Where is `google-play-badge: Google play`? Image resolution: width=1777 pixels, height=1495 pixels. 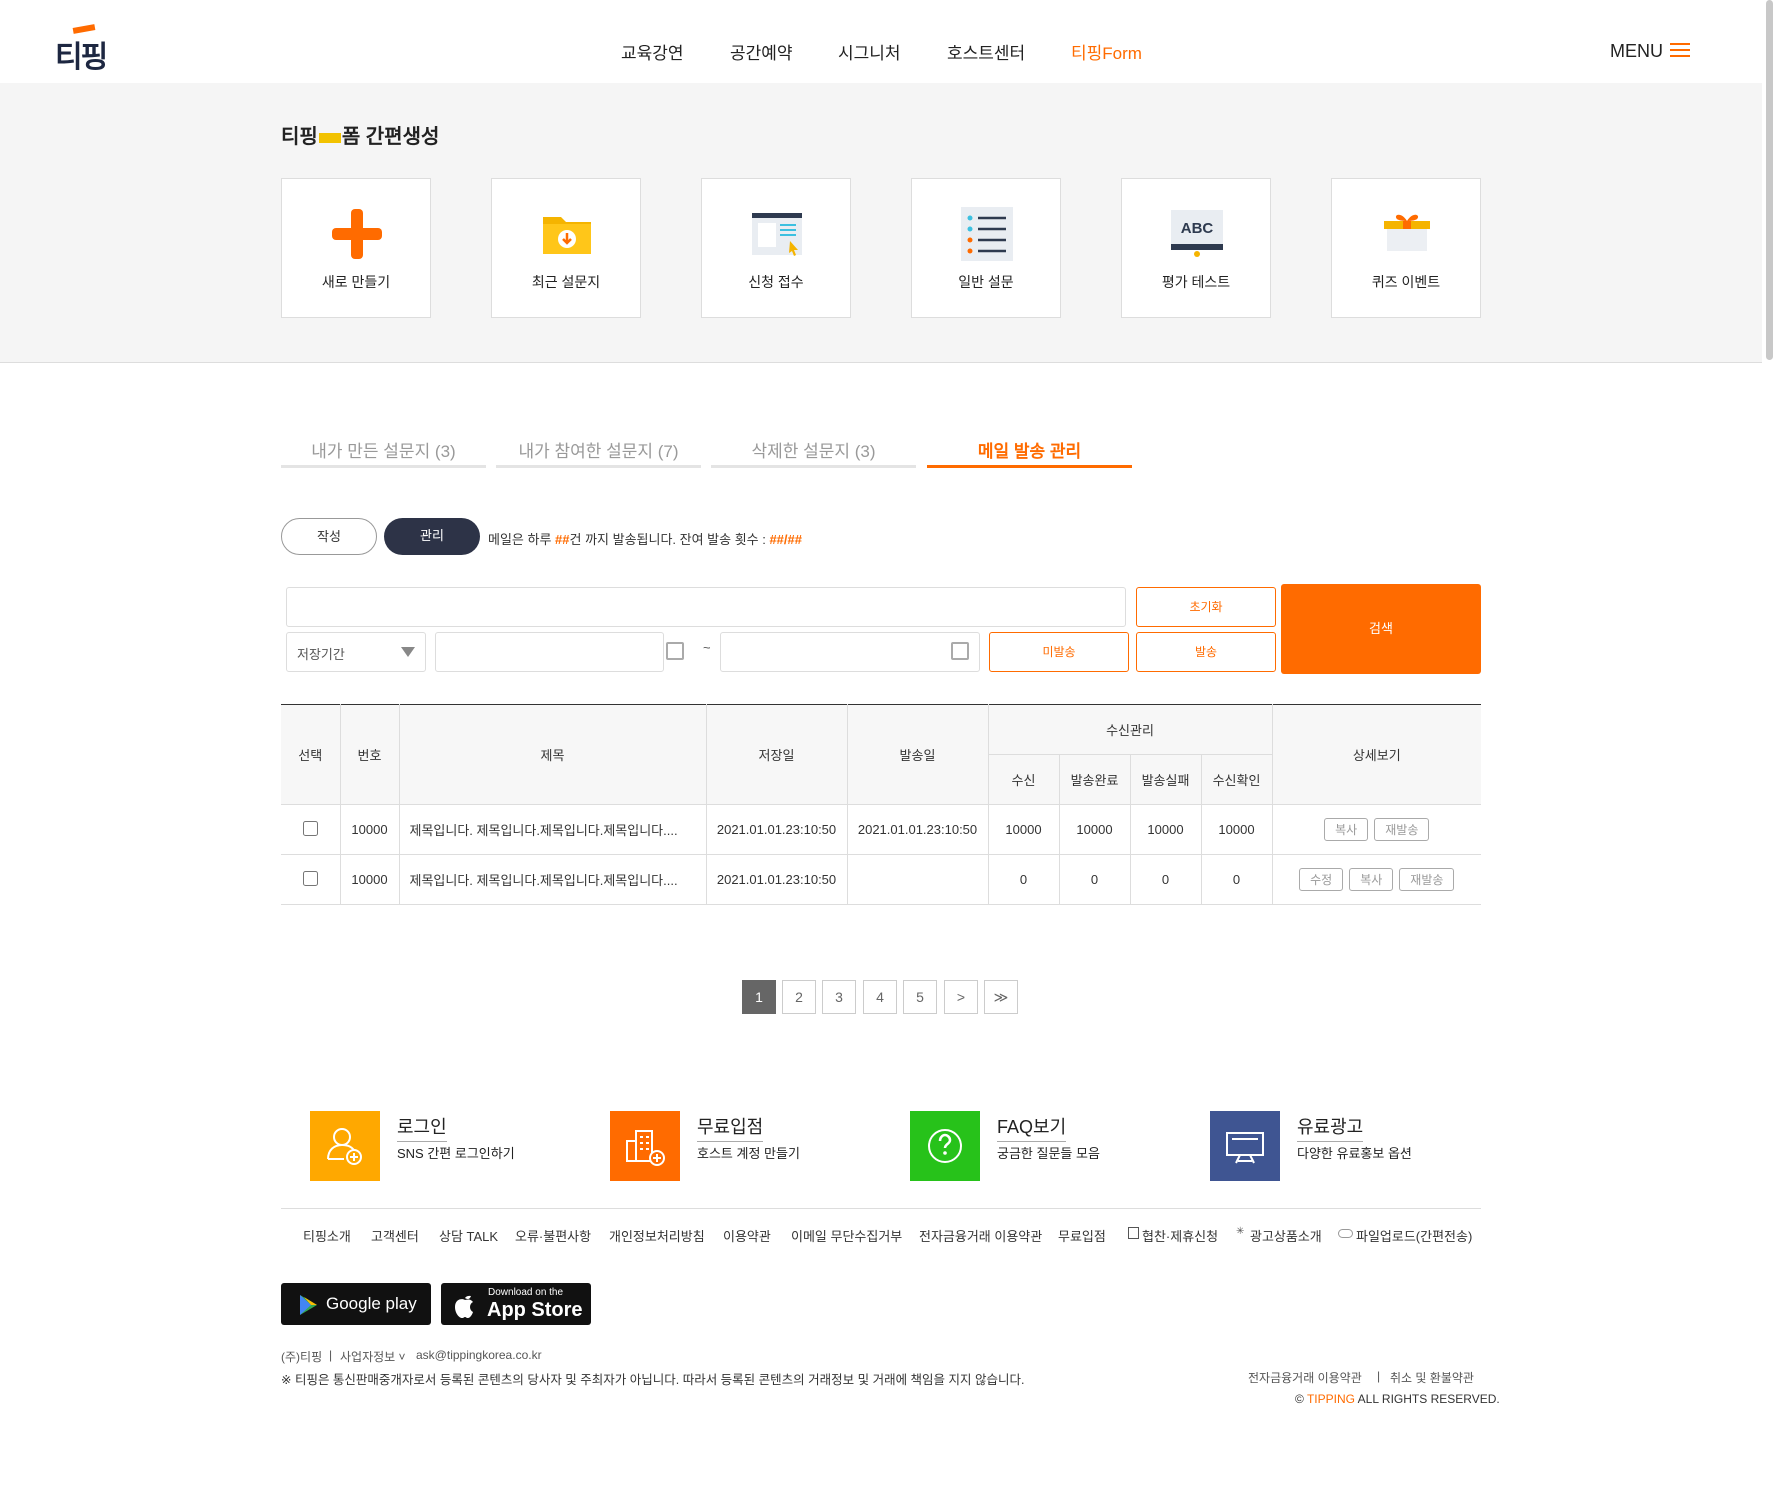 google-play-badge: Google play is located at coordinates (356, 1304).